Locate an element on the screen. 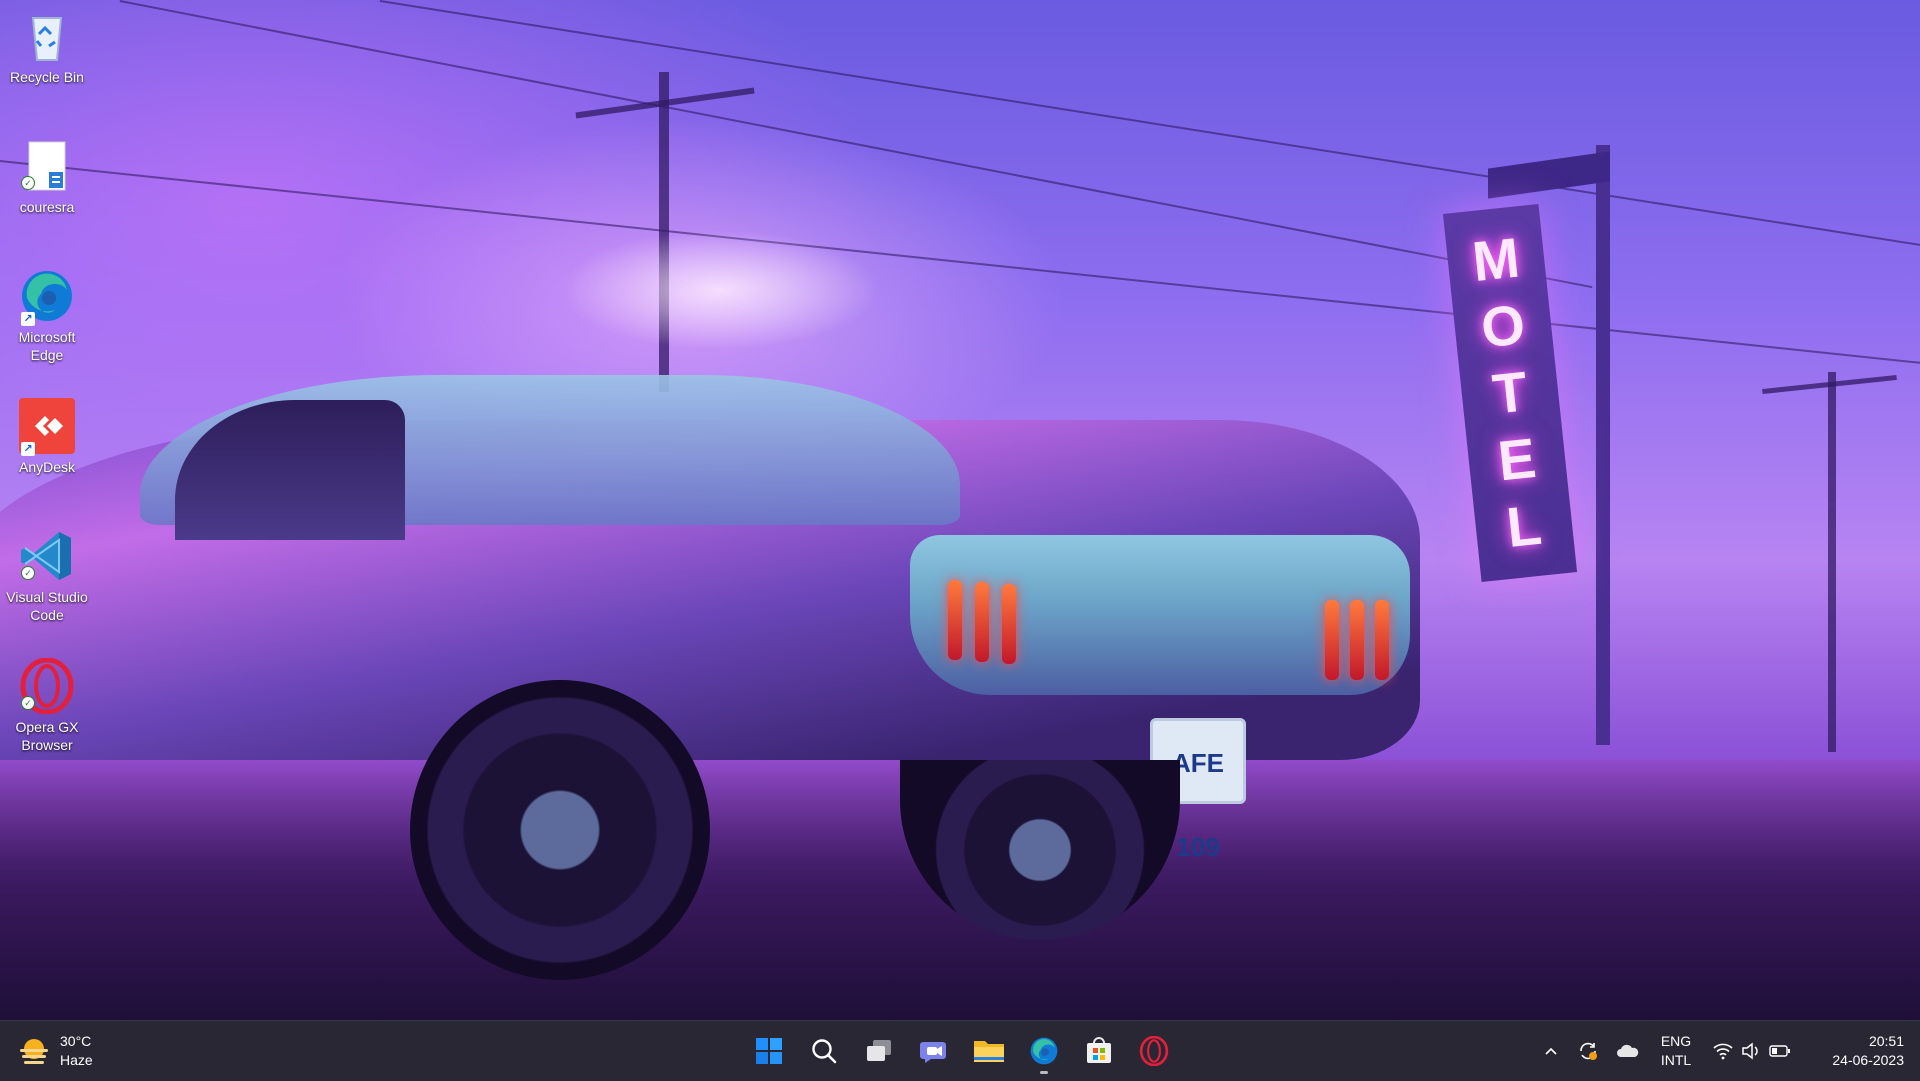  edge-icon is located at coordinates (1044, 1051).